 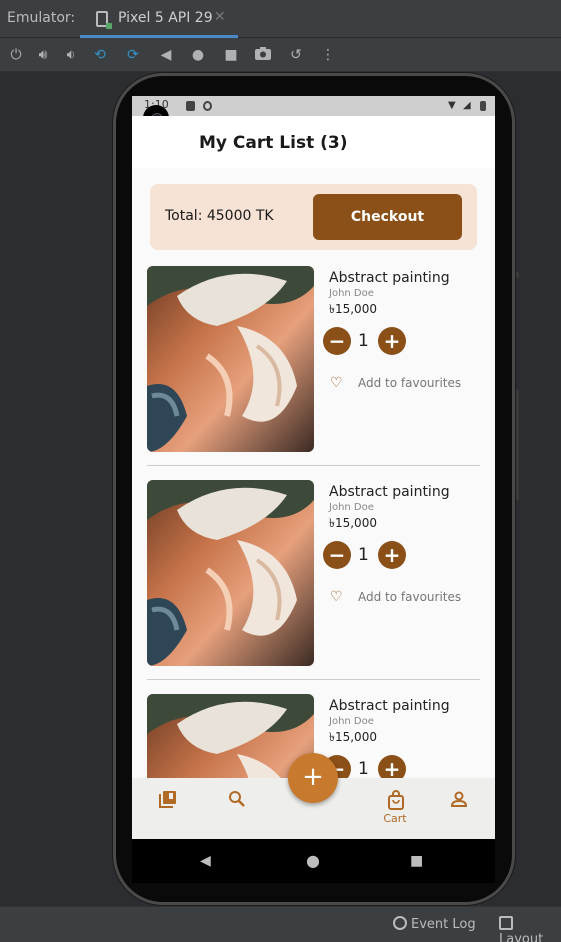 I want to click on nav-back-icon: ◀, so click(x=205, y=861).